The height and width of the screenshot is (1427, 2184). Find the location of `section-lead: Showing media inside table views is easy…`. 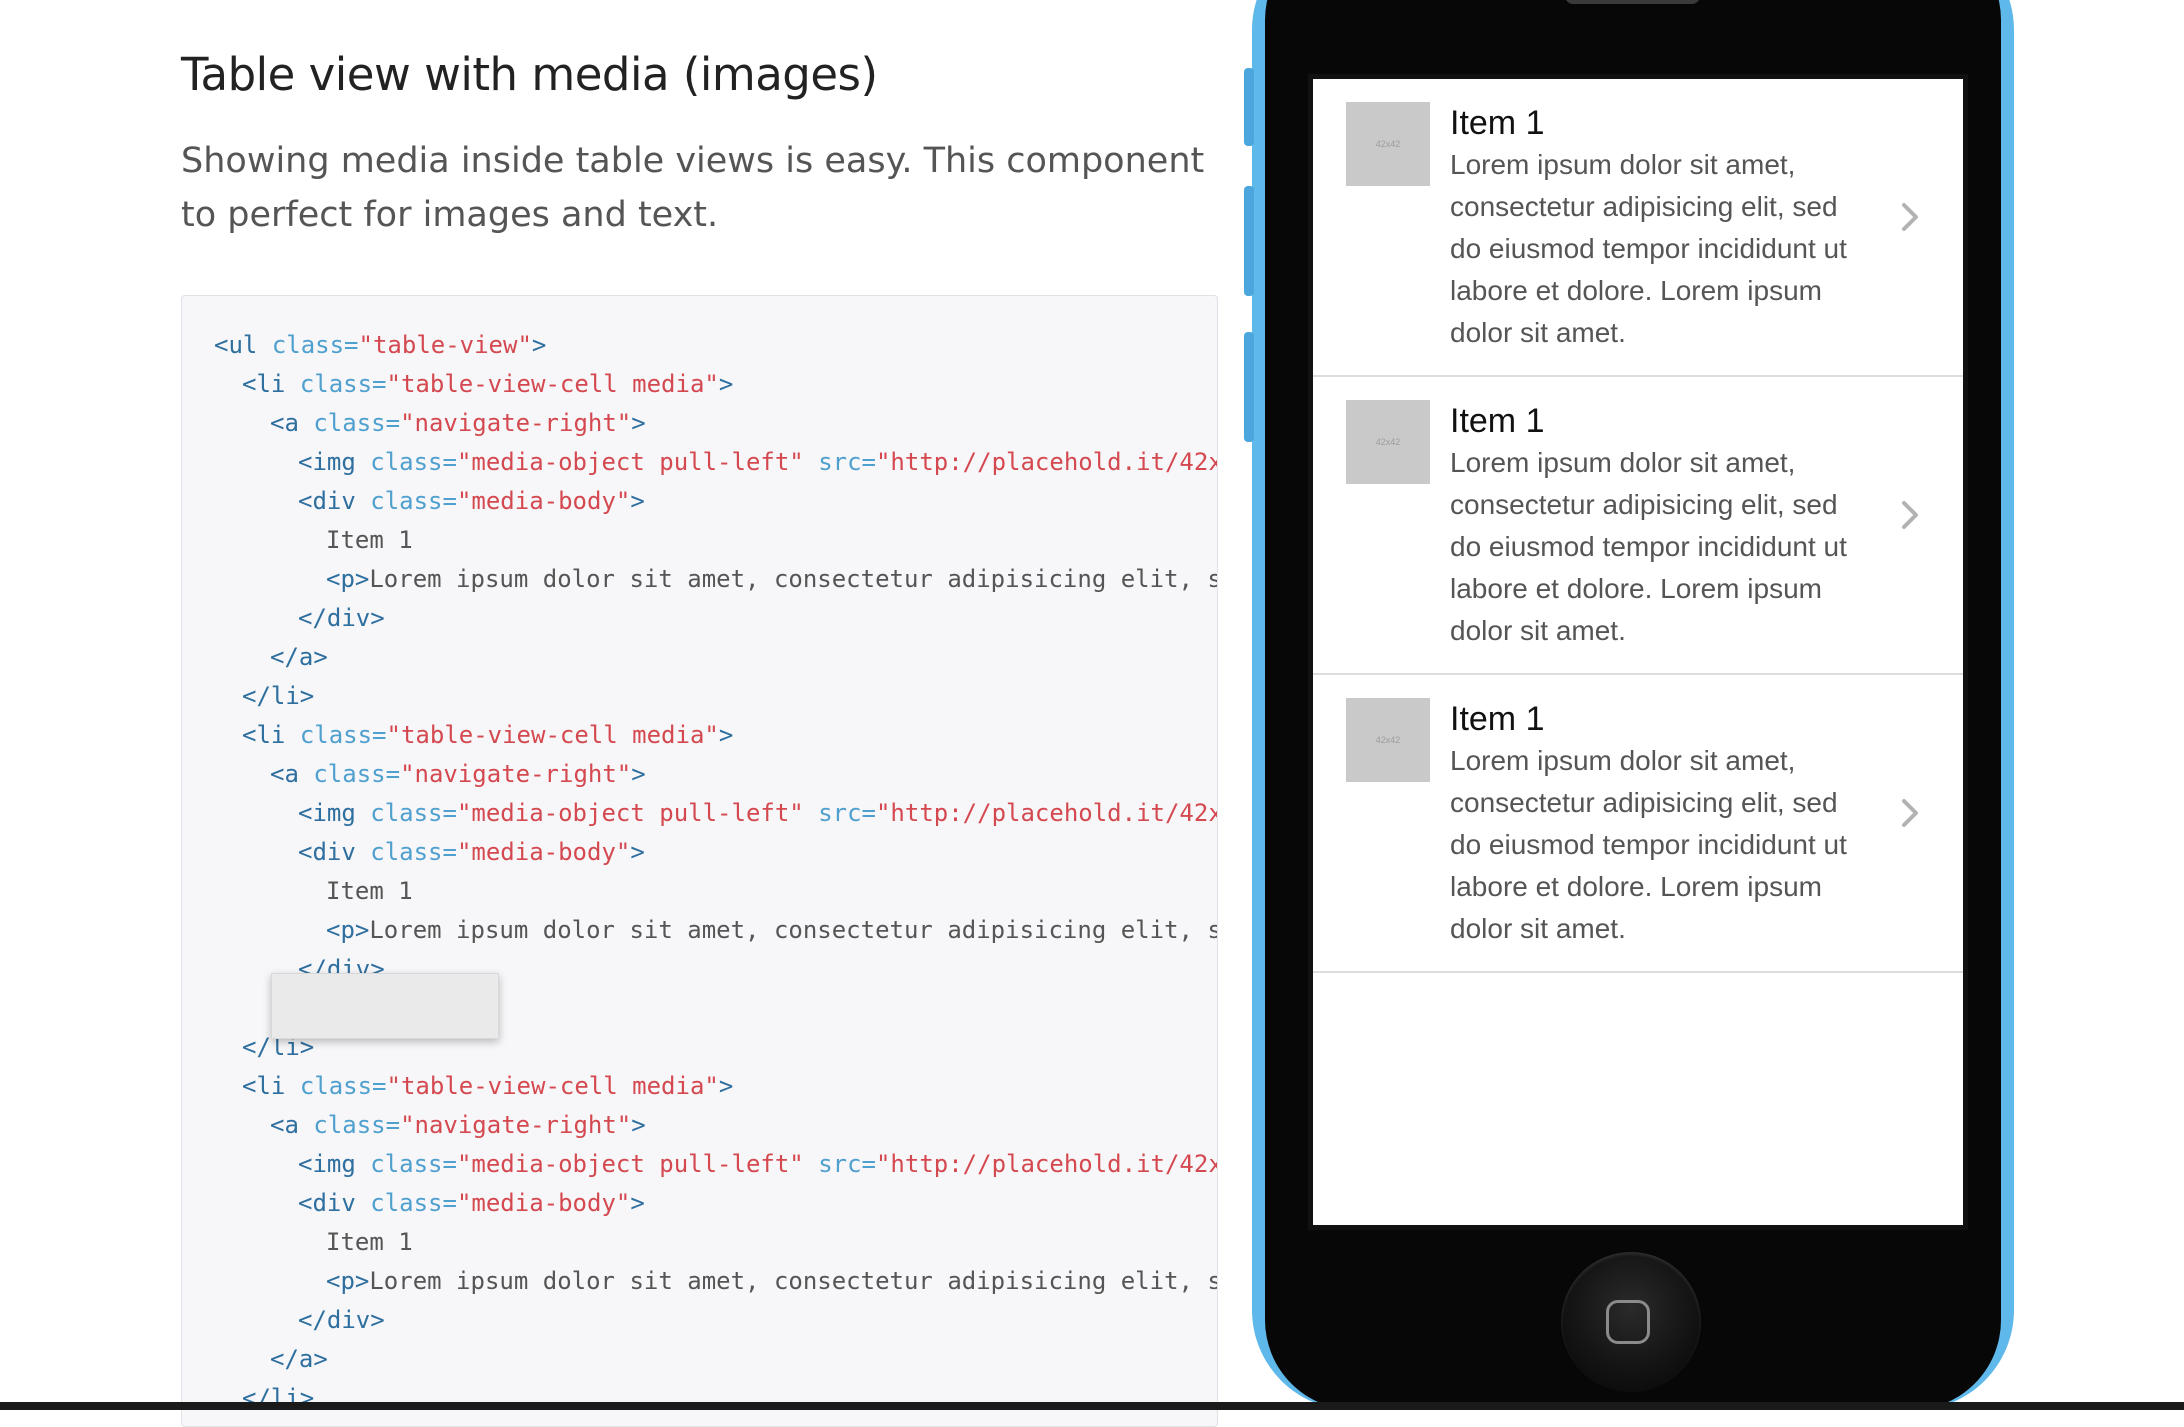

section-lead: Showing media inside table views is easy… is located at coordinates (693, 188).